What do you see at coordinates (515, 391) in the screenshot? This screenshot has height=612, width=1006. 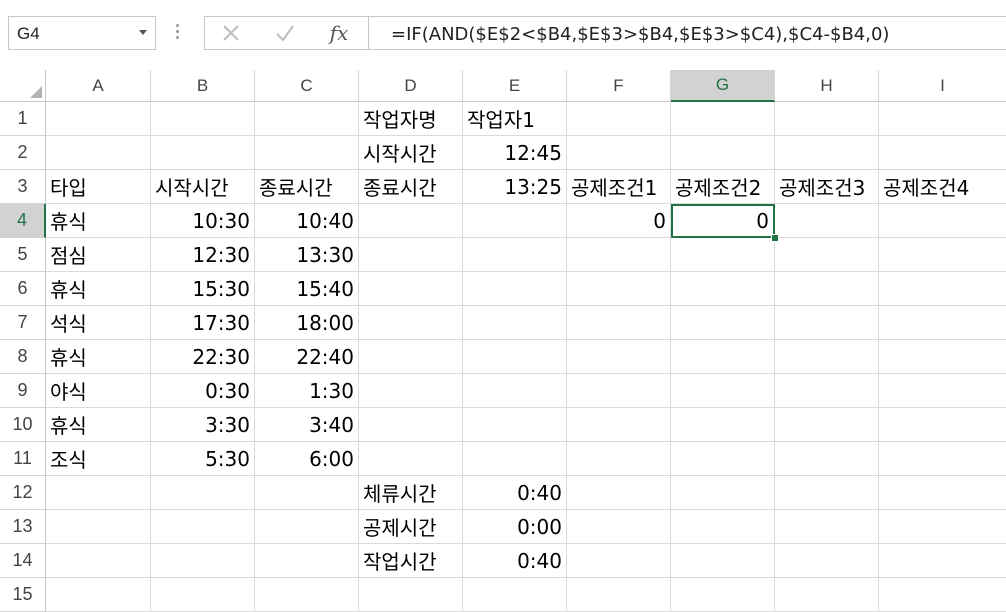 I see `cell-e9` at bounding box center [515, 391].